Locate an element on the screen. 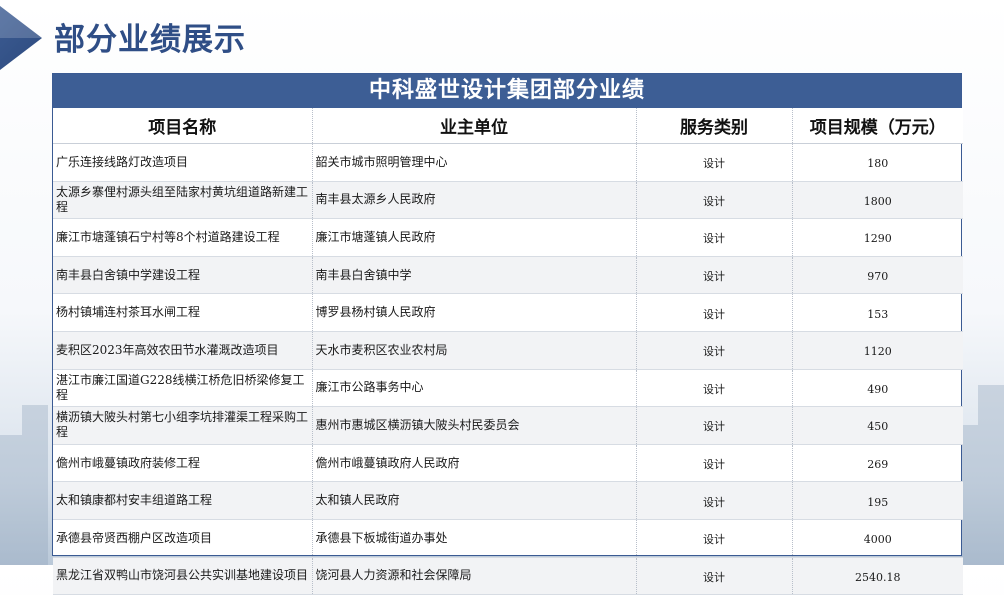  cell-owner-unit: 太和镇人民政府 is located at coordinates (474, 500).